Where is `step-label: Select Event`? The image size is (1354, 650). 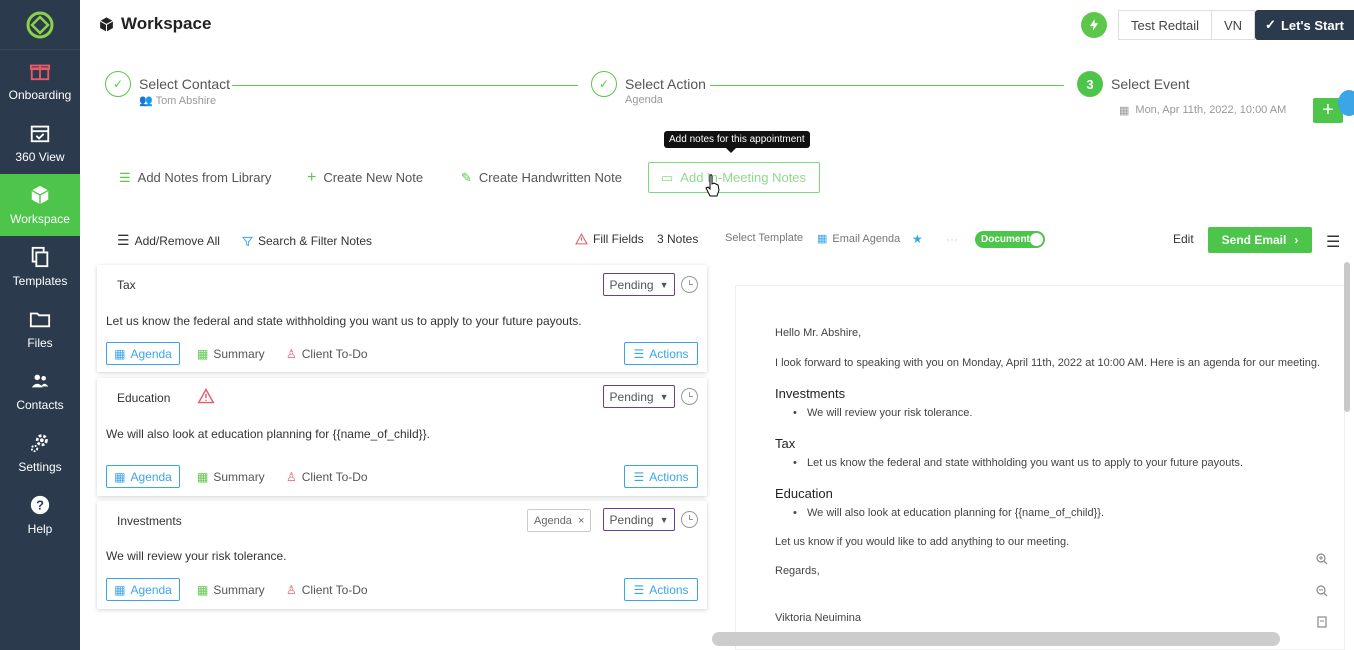
step-label: Select Event is located at coordinates (1150, 84).